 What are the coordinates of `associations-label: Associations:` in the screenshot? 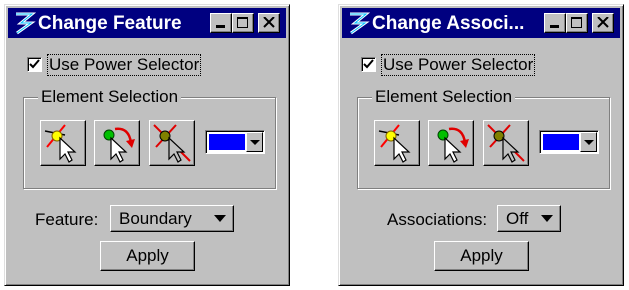 It's located at (437, 219).